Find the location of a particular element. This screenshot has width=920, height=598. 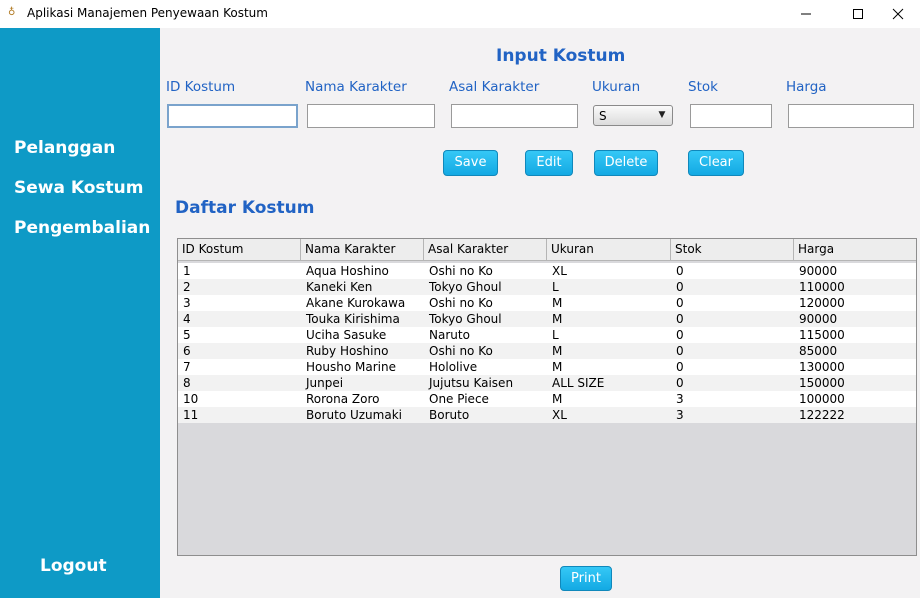

table-cell: Ruby Hoshino is located at coordinates (347, 351).